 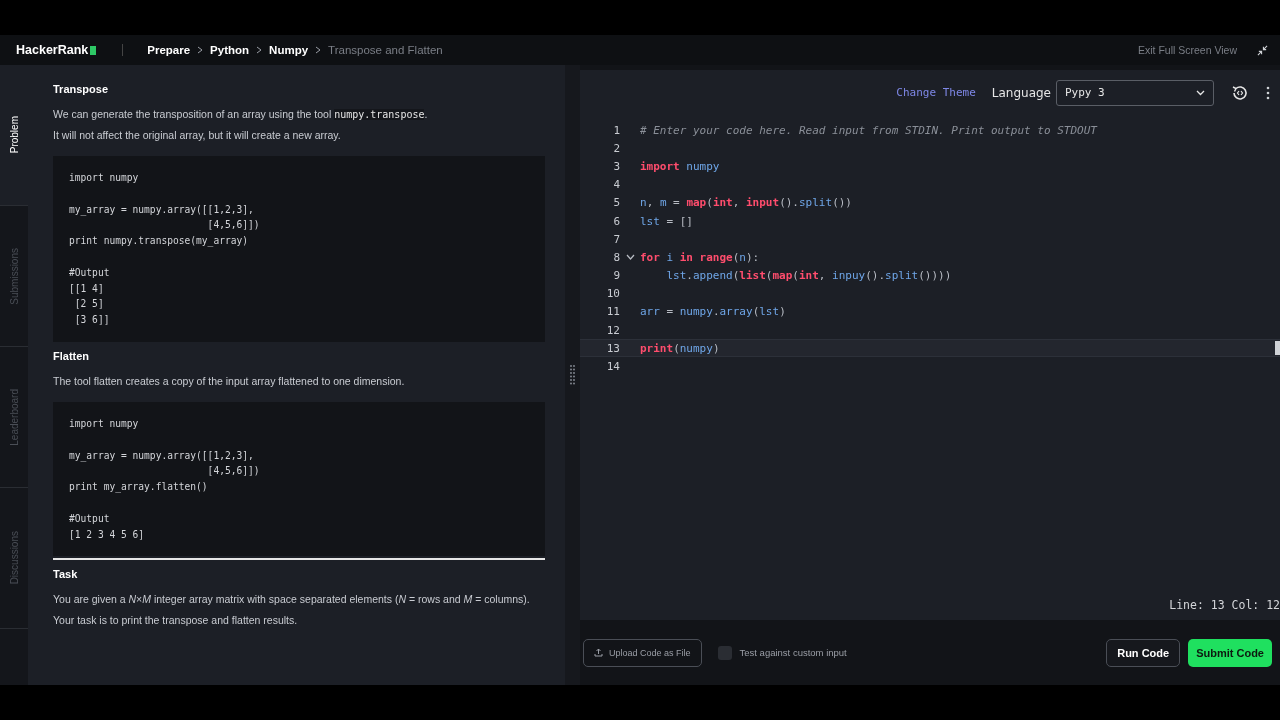 What do you see at coordinates (612, 294) in the screenshot?
I see `line-number: 10` at bounding box center [612, 294].